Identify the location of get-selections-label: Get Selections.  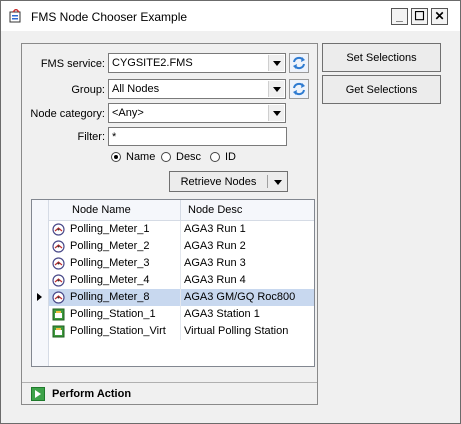
(381, 90).